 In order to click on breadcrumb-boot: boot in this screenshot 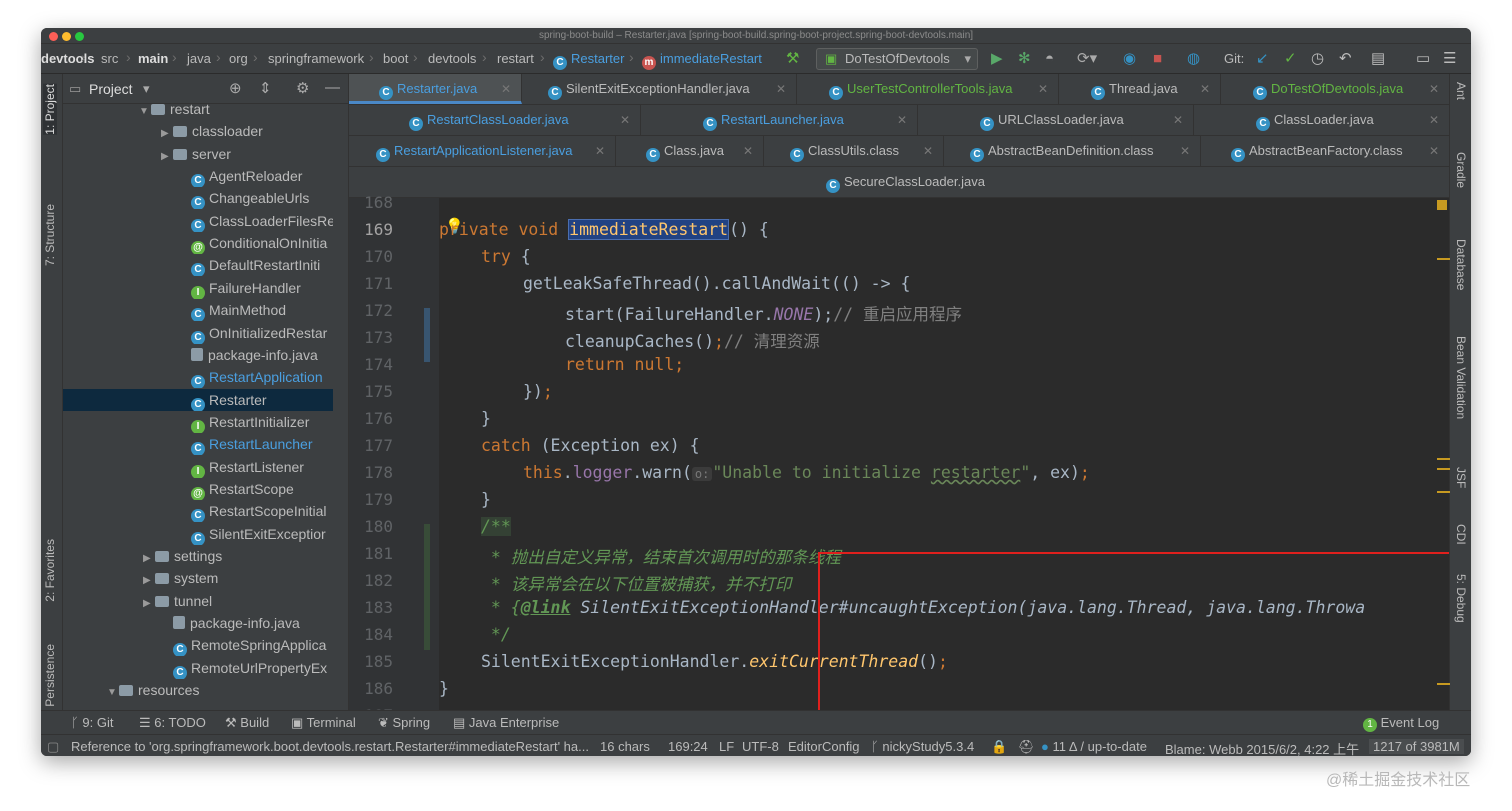, I will do `click(395, 58)`.